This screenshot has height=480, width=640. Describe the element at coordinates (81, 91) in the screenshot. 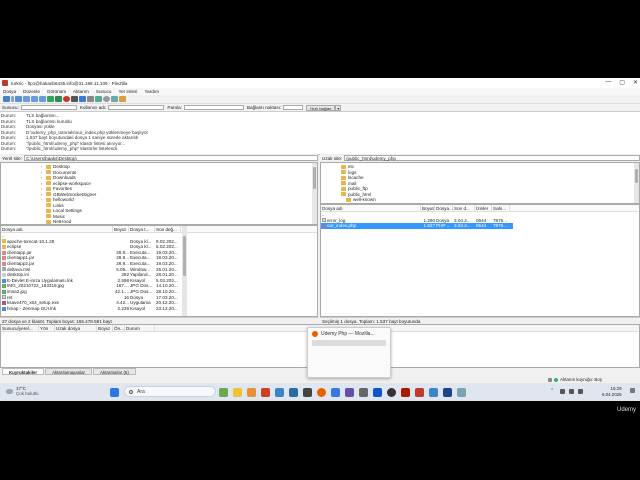

I see `menu-transfer: Aktarım` at that location.